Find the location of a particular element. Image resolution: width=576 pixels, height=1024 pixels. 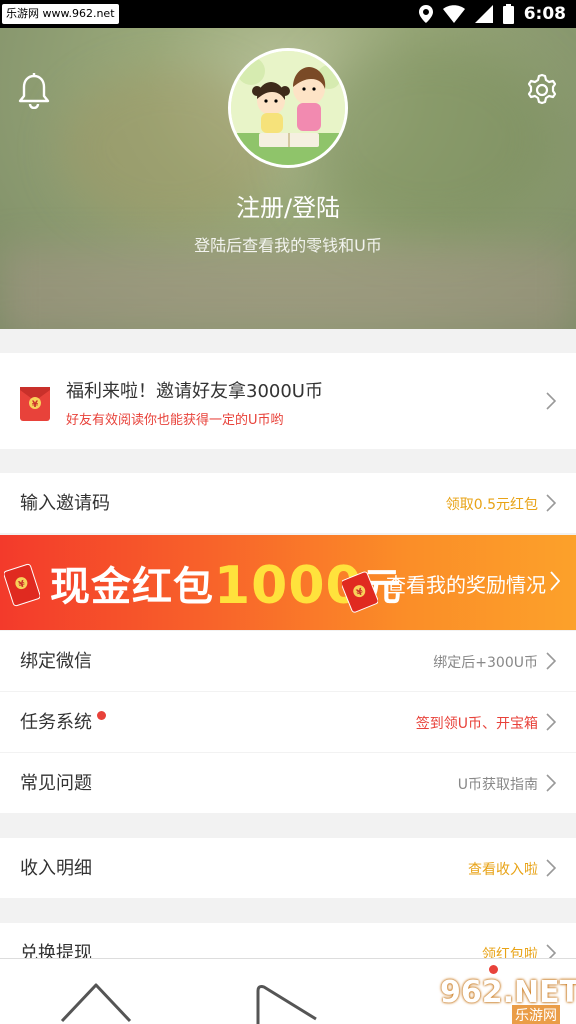

watermark-badge: 乐游网 www.962.net is located at coordinates (60, 14).